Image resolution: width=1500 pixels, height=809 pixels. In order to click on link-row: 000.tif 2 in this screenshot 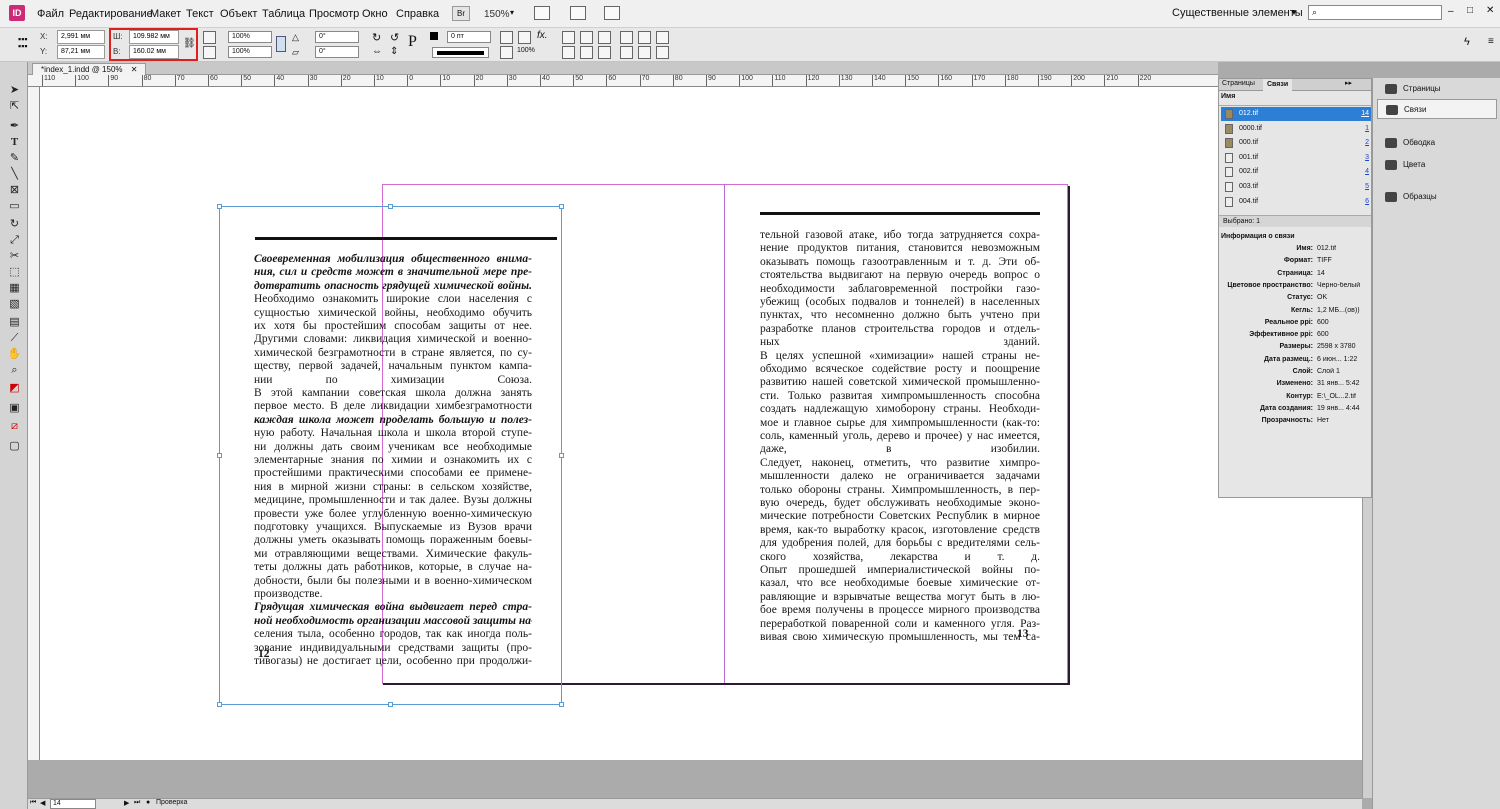, I will do `click(1296, 143)`.